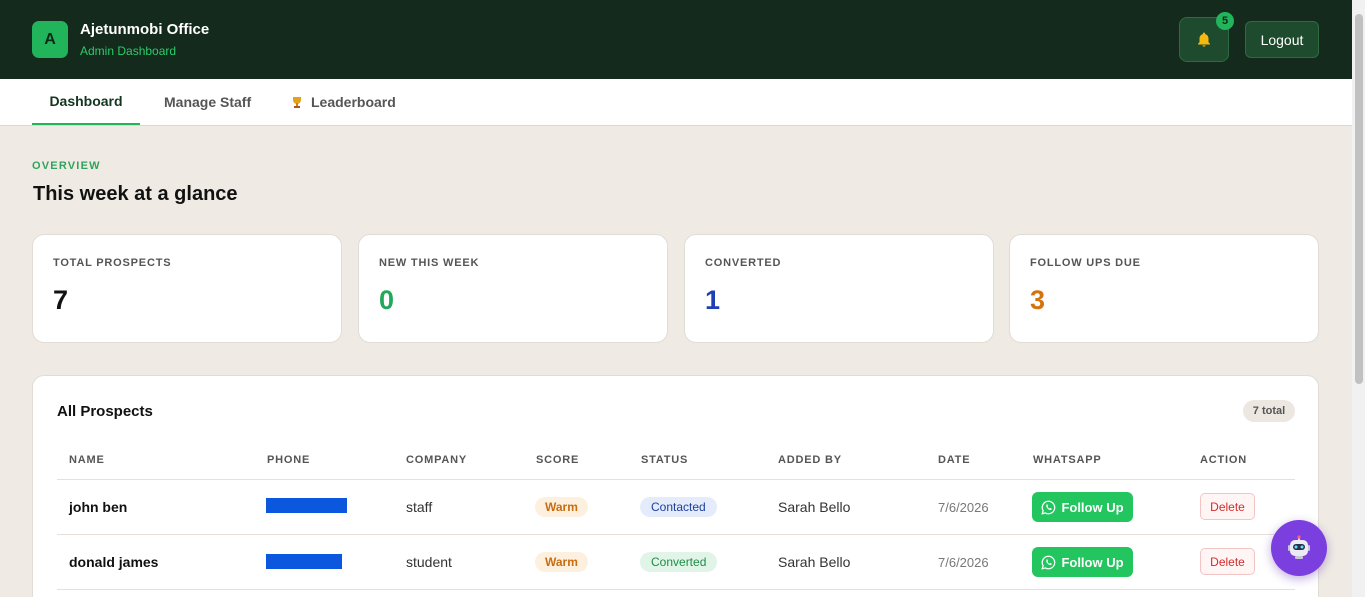 The height and width of the screenshot is (597, 1365). What do you see at coordinates (135, 194) in the screenshot?
I see `section-title: This week at a glance` at bounding box center [135, 194].